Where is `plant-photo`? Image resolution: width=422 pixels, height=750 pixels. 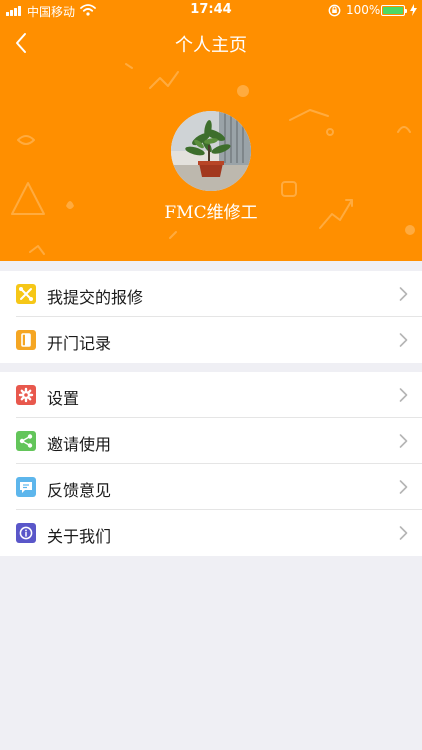 plant-photo is located at coordinates (211, 151).